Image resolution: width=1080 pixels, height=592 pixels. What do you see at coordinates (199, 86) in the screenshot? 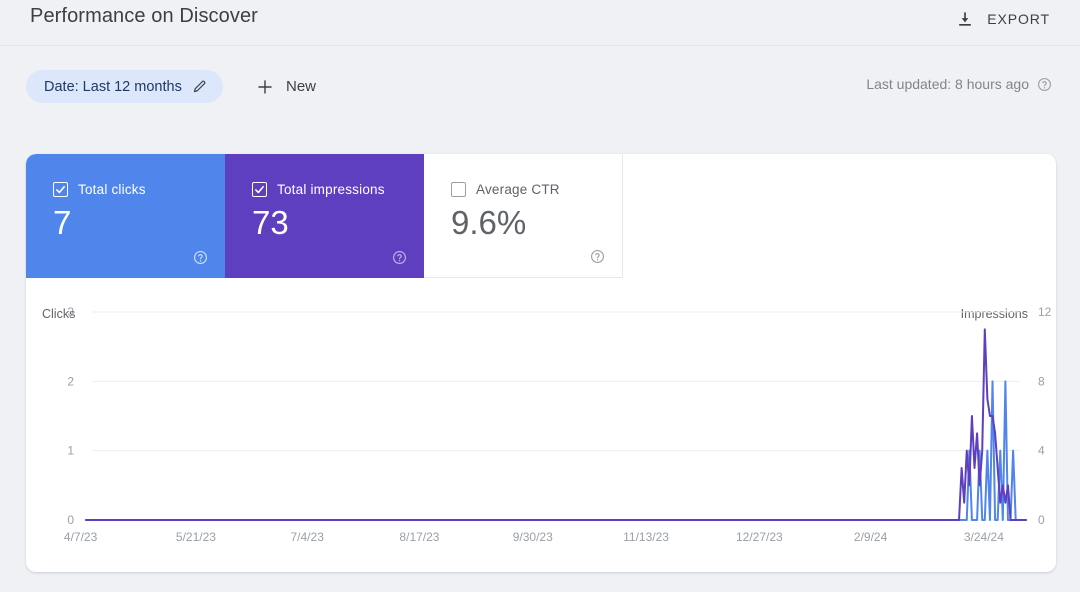
I see `pencil-icon` at bounding box center [199, 86].